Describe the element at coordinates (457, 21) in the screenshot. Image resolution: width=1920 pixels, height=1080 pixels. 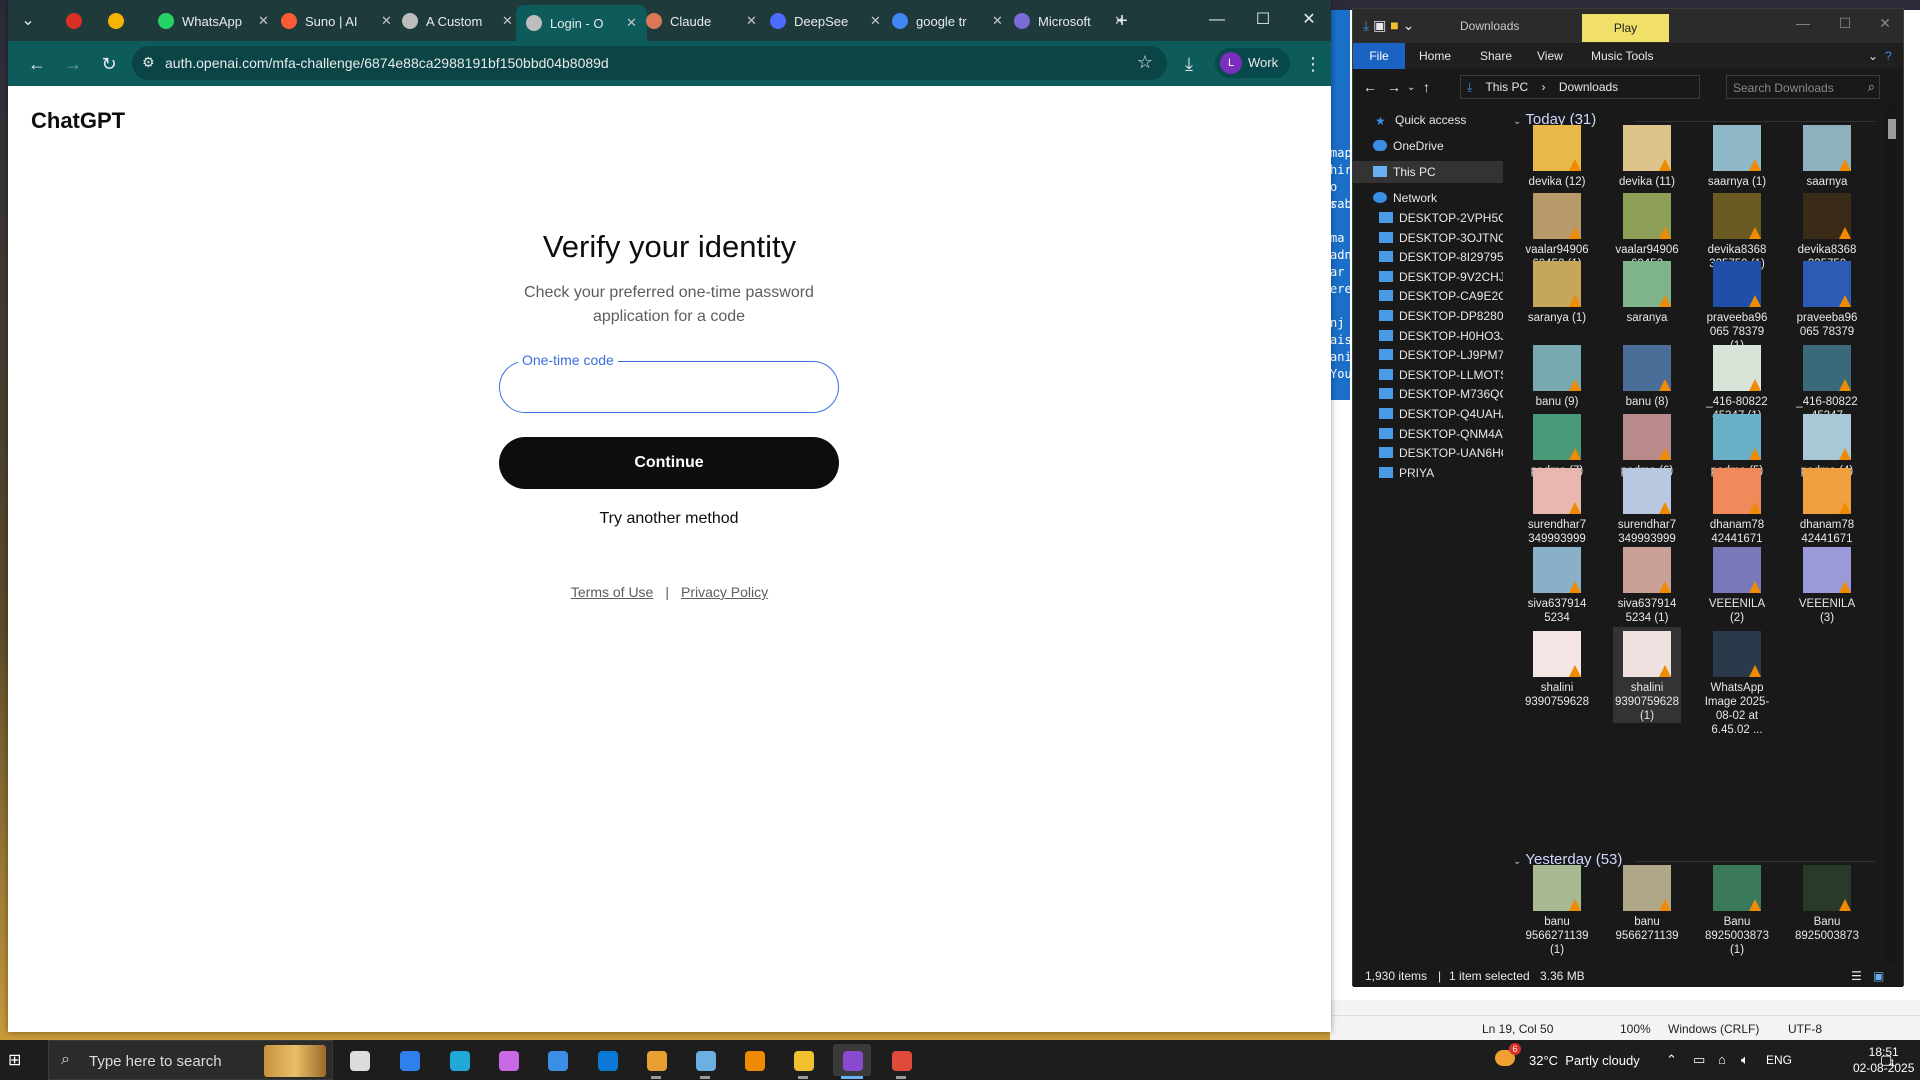
I see `browser-tab: A Custom ✕` at that location.